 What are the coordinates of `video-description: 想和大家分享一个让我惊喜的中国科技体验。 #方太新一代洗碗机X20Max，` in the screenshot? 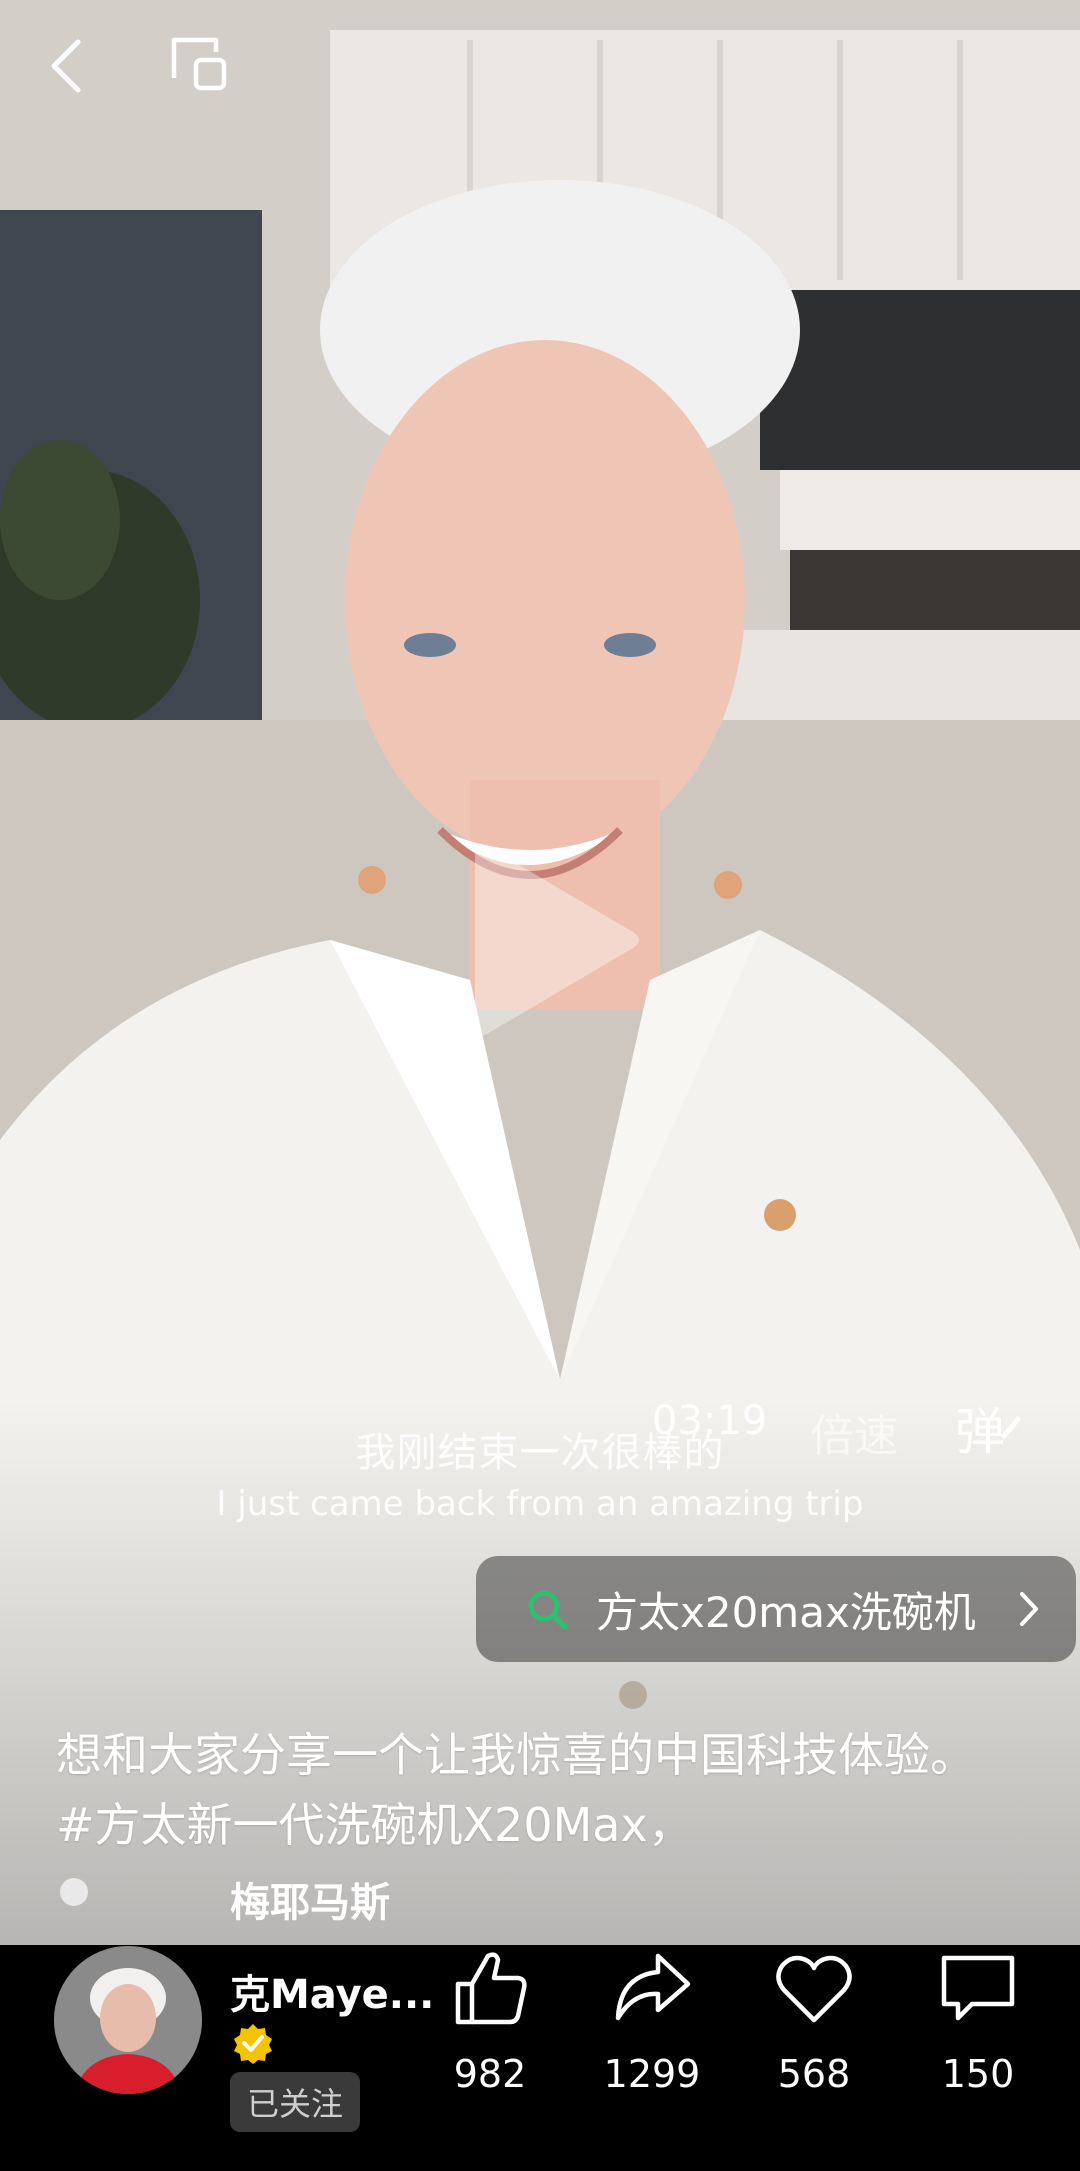 It's located at (551, 1790).